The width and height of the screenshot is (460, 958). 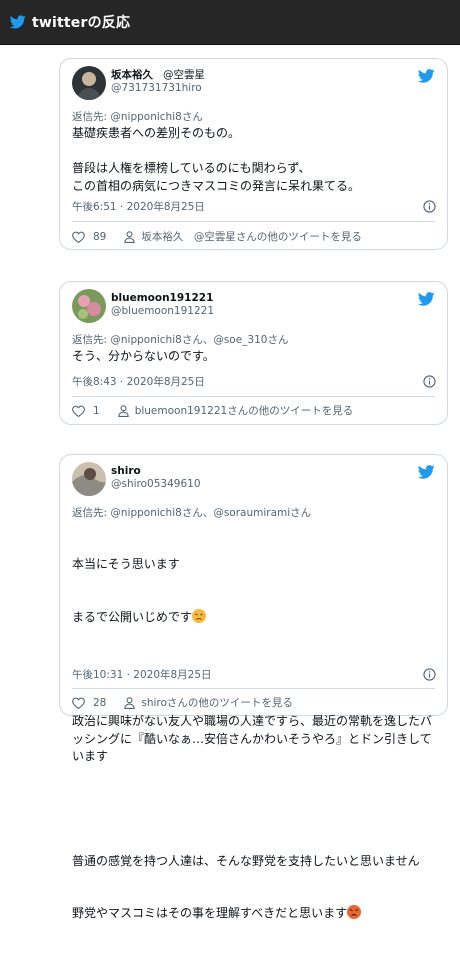 What do you see at coordinates (142, 674) in the screenshot?
I see `tweet-timestamp: 午後10:31 · 2020年8月25日` at bounding box center [142, 674].